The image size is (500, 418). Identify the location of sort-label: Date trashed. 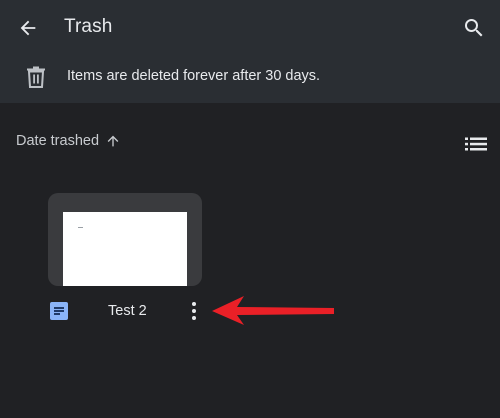
(58, 141).